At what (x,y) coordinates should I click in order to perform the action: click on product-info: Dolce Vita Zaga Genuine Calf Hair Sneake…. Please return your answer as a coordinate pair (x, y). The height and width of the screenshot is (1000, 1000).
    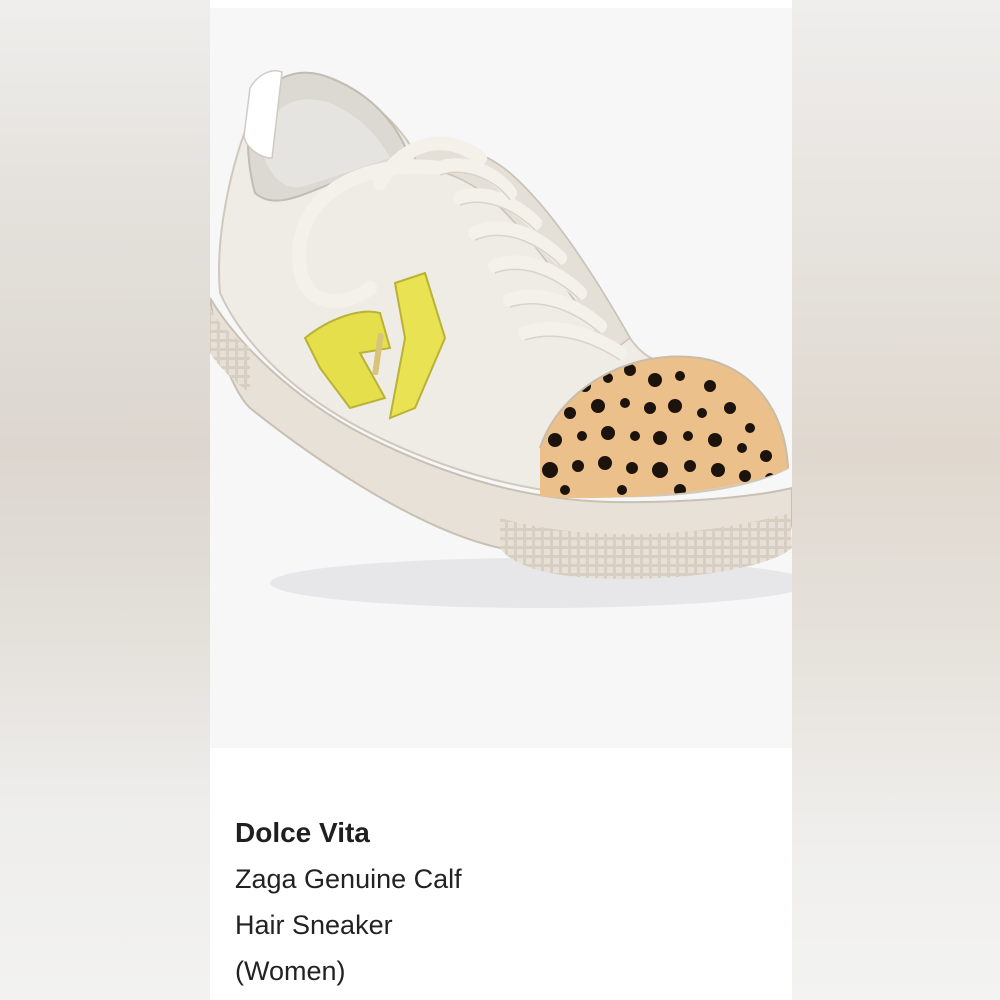
    Looking at the image, I should click on (505, 902).